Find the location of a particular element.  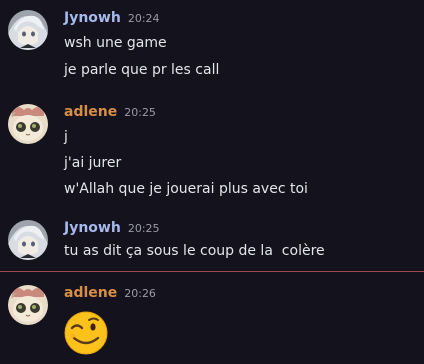

timestamp: 20:26 is located at coordinates (140, 293).